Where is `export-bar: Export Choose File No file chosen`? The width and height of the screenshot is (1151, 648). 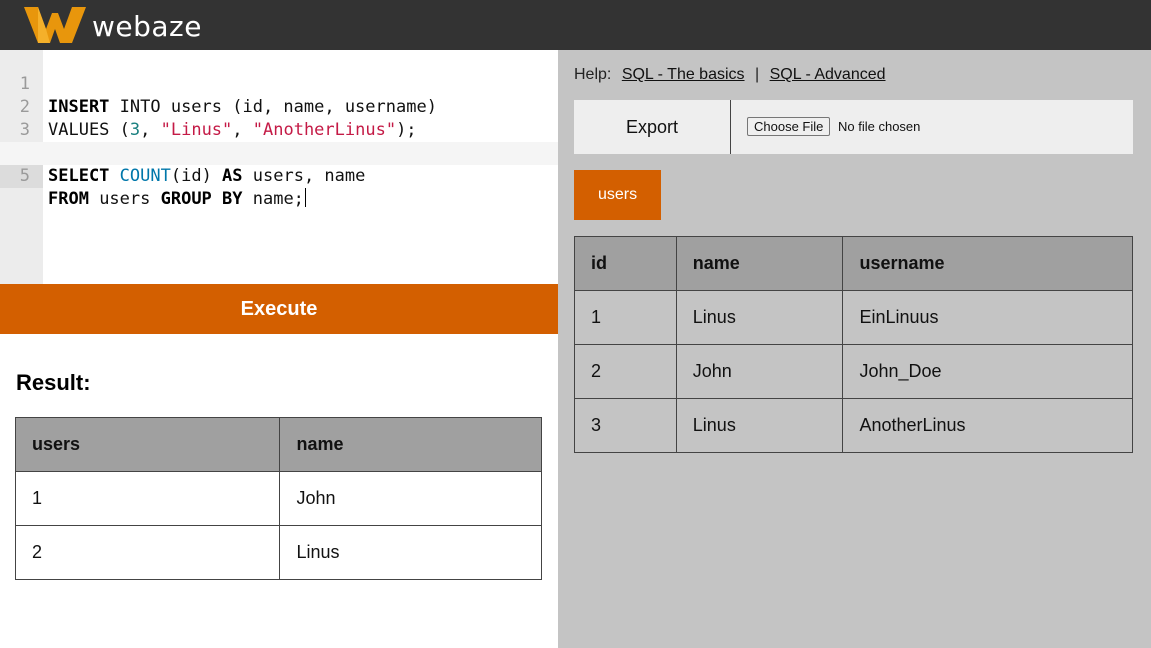 export-bar: Export Choose File No file chosen is located at coordinates (853, 127).